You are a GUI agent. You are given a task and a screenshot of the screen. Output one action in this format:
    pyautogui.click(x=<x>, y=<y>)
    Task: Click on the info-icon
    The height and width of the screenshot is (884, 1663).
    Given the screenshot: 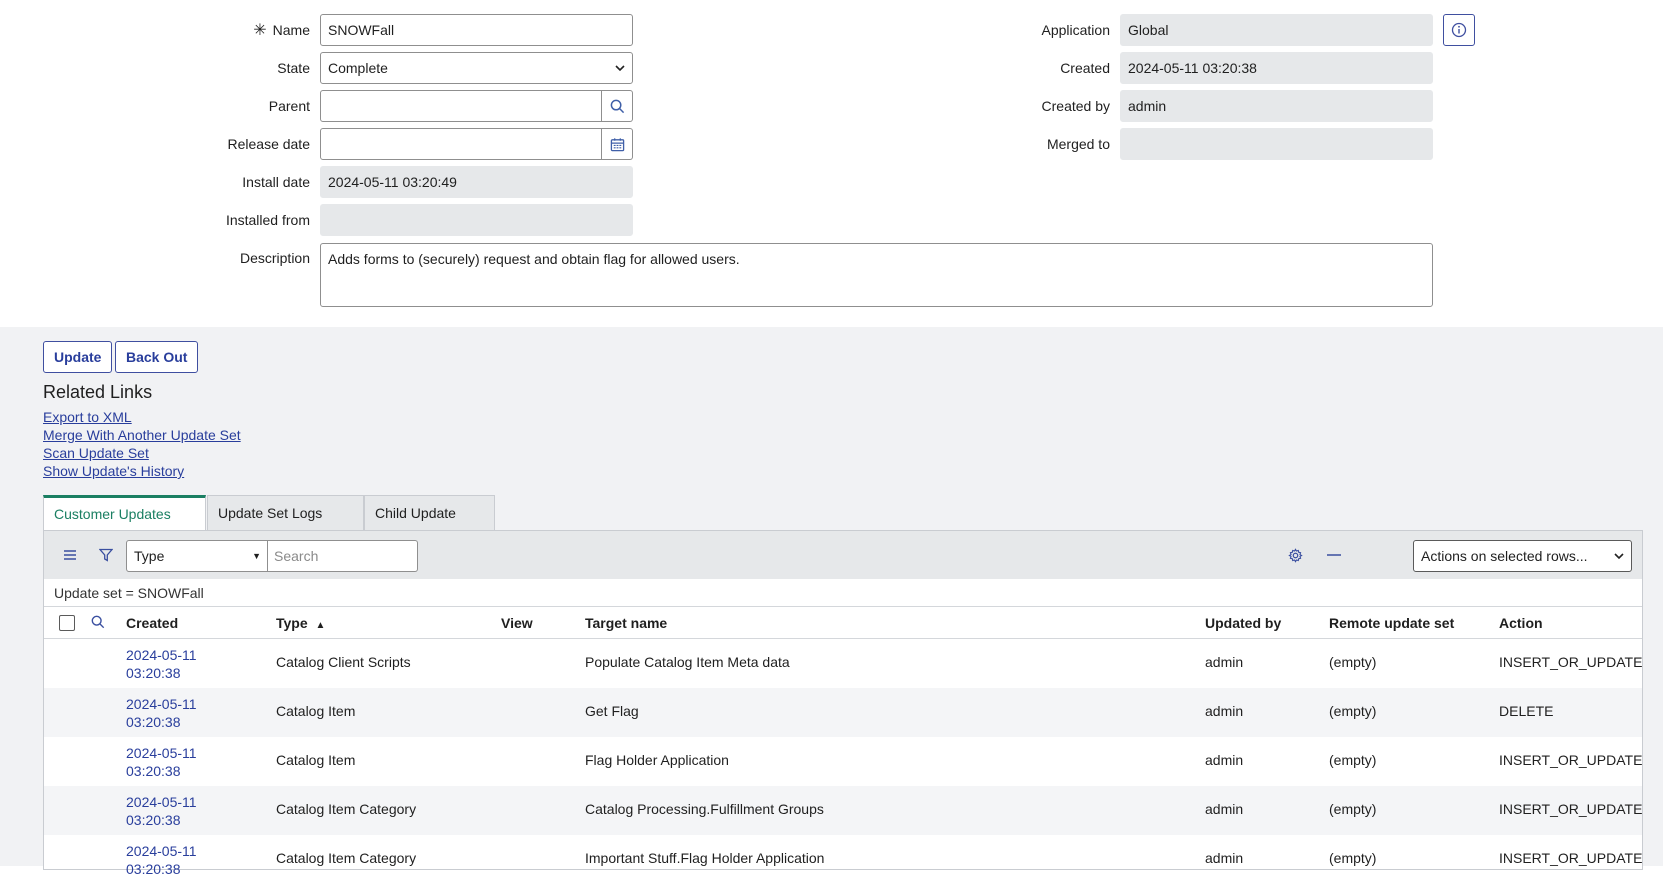 What is the action you would take?
    pyautogui.click(x=1459, y=30)
    